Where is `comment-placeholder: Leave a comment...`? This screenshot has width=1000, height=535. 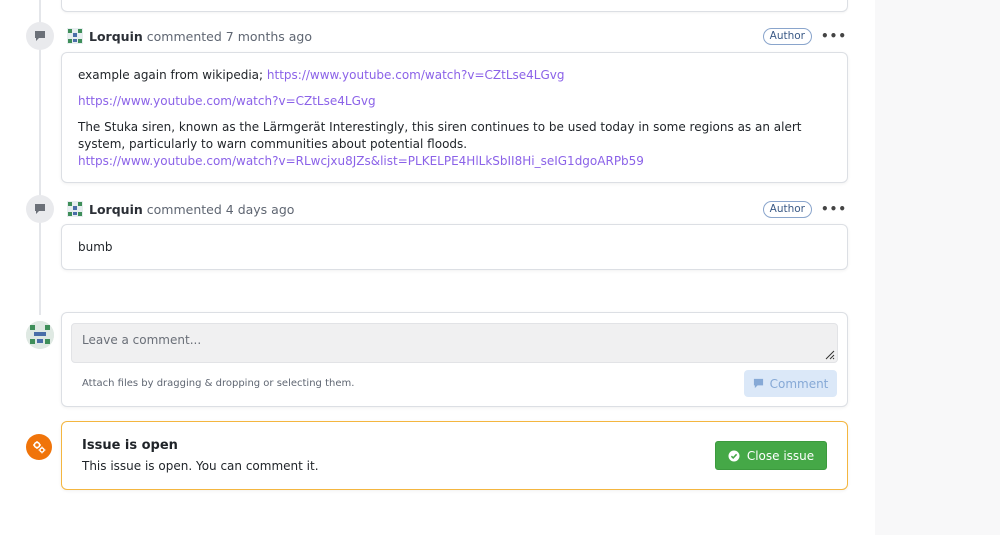 comment-placeholder: Leave a comment... is located at coordinates (142, 340).